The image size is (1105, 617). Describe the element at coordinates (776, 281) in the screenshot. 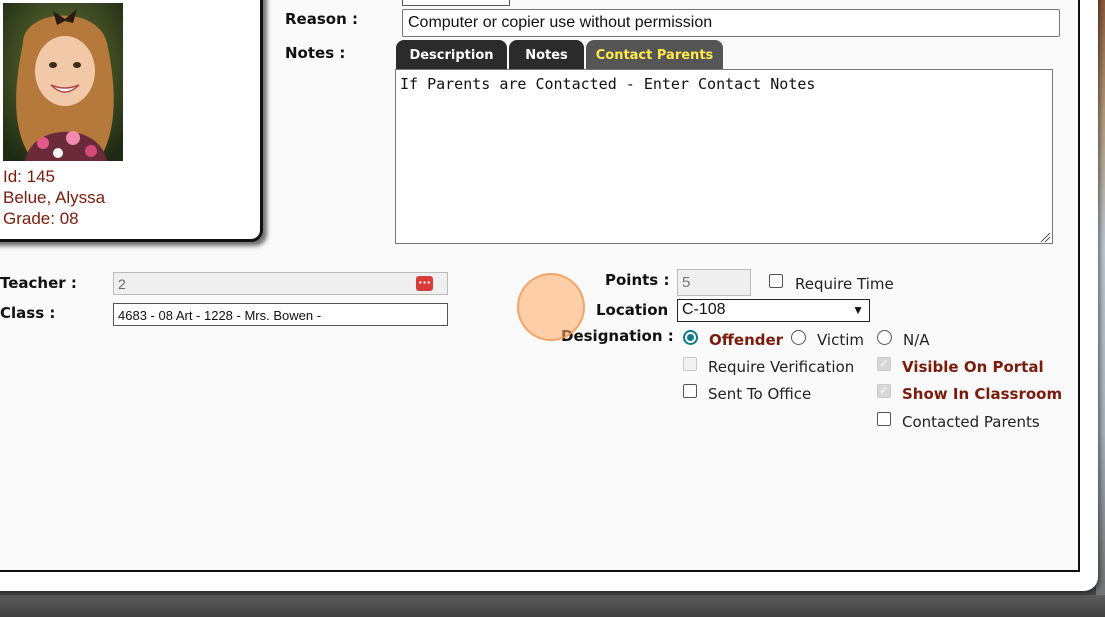

I see `require-time-checkbox` at that location.